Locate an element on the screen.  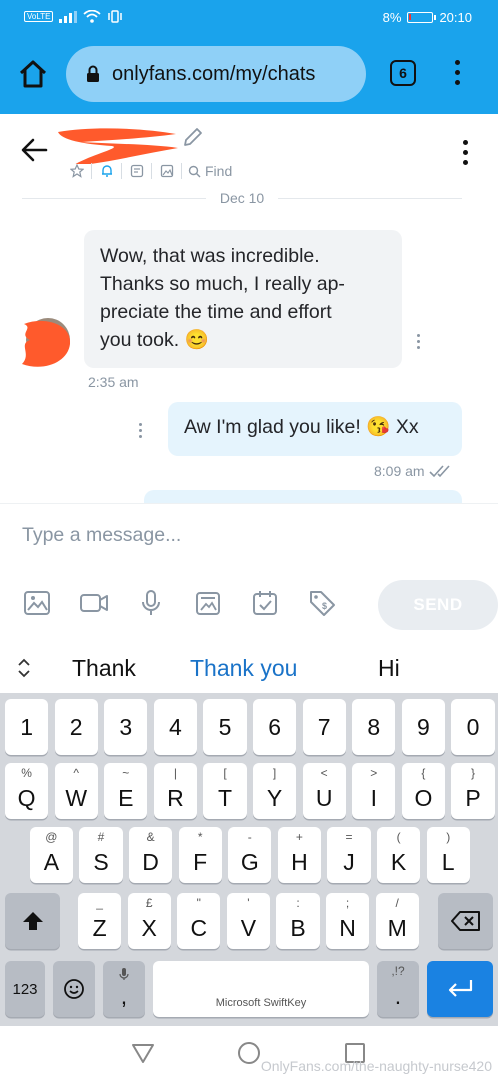
chat-tools-row: Find is located at coordinates (147, 171).